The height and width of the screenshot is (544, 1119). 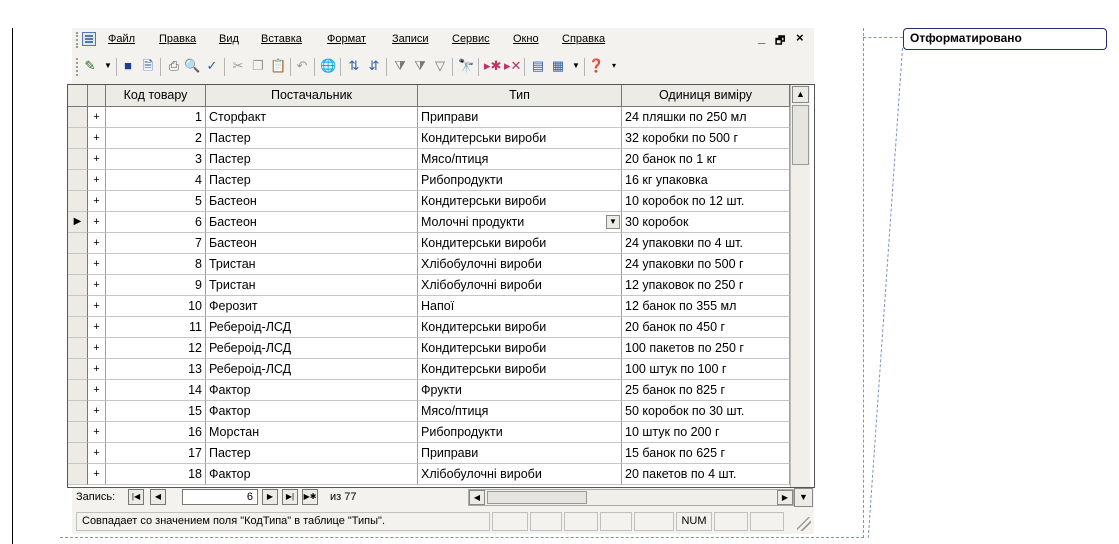 What do you see at coordinates (800, 94) in the screenshot?
I see `scroll-up-icon: ▲` at bounding box center [800, 94].